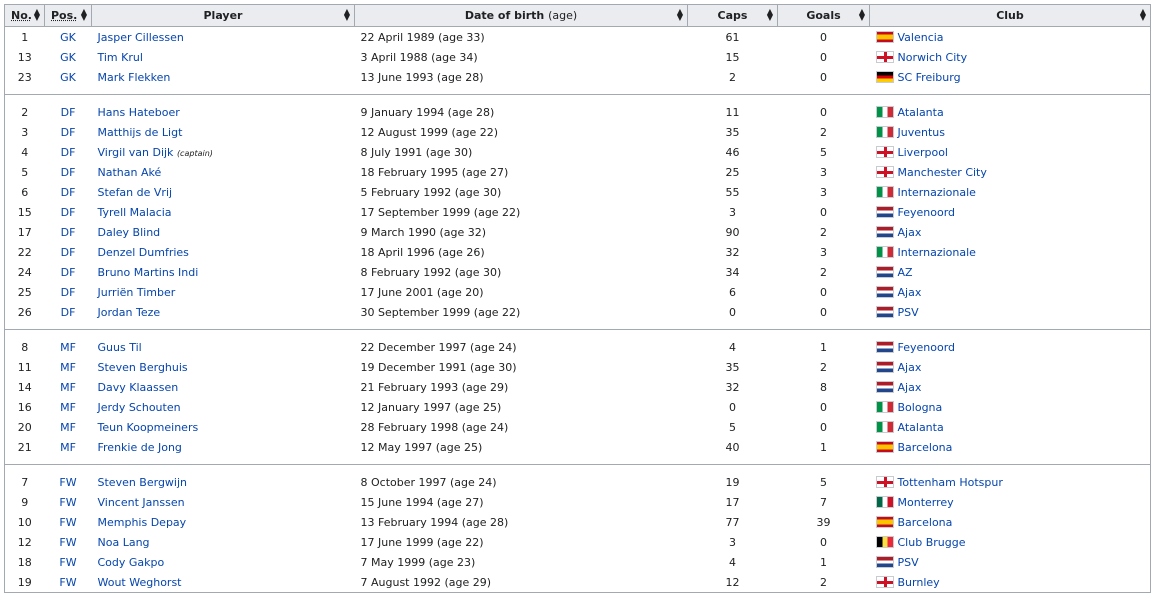  What do you see at coordinates (823, 15) in the screenshot?
I see `column-header-goals: Goals ▲ ▼` at bounding box center [823, 15].